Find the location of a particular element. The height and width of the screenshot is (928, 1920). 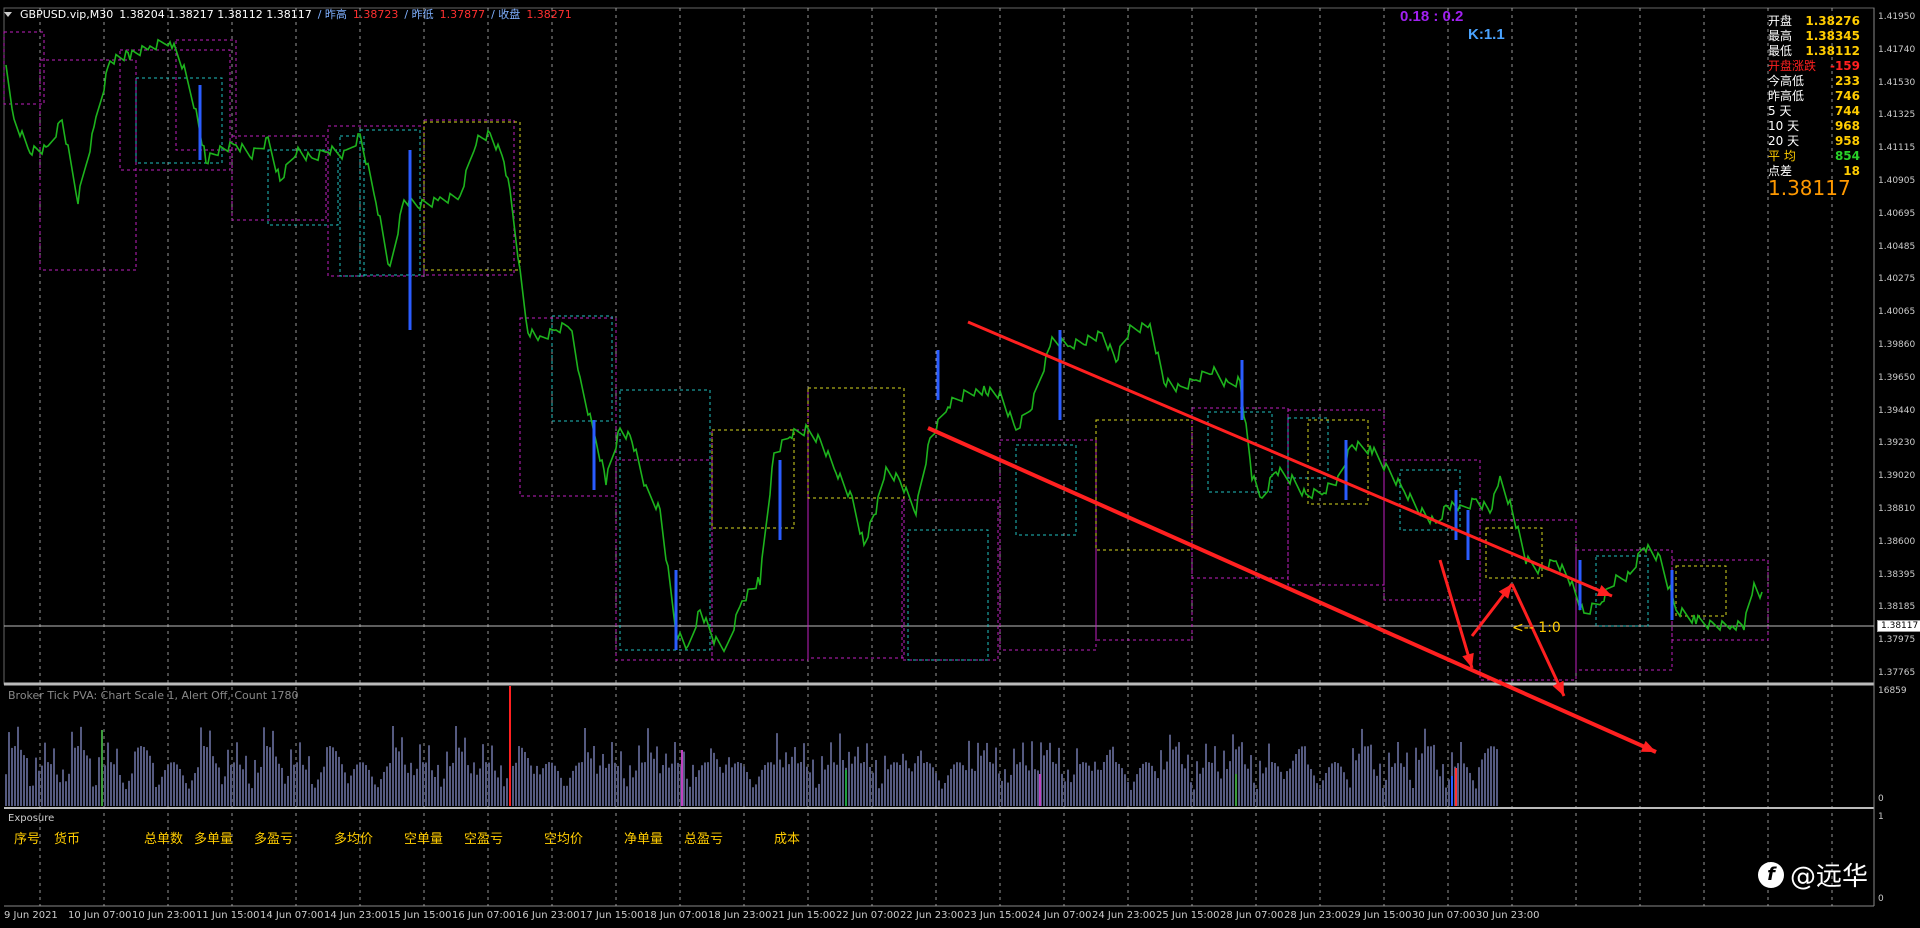

time-tick: 29 Jun 15:00 is located at coordinates (1380, 915).